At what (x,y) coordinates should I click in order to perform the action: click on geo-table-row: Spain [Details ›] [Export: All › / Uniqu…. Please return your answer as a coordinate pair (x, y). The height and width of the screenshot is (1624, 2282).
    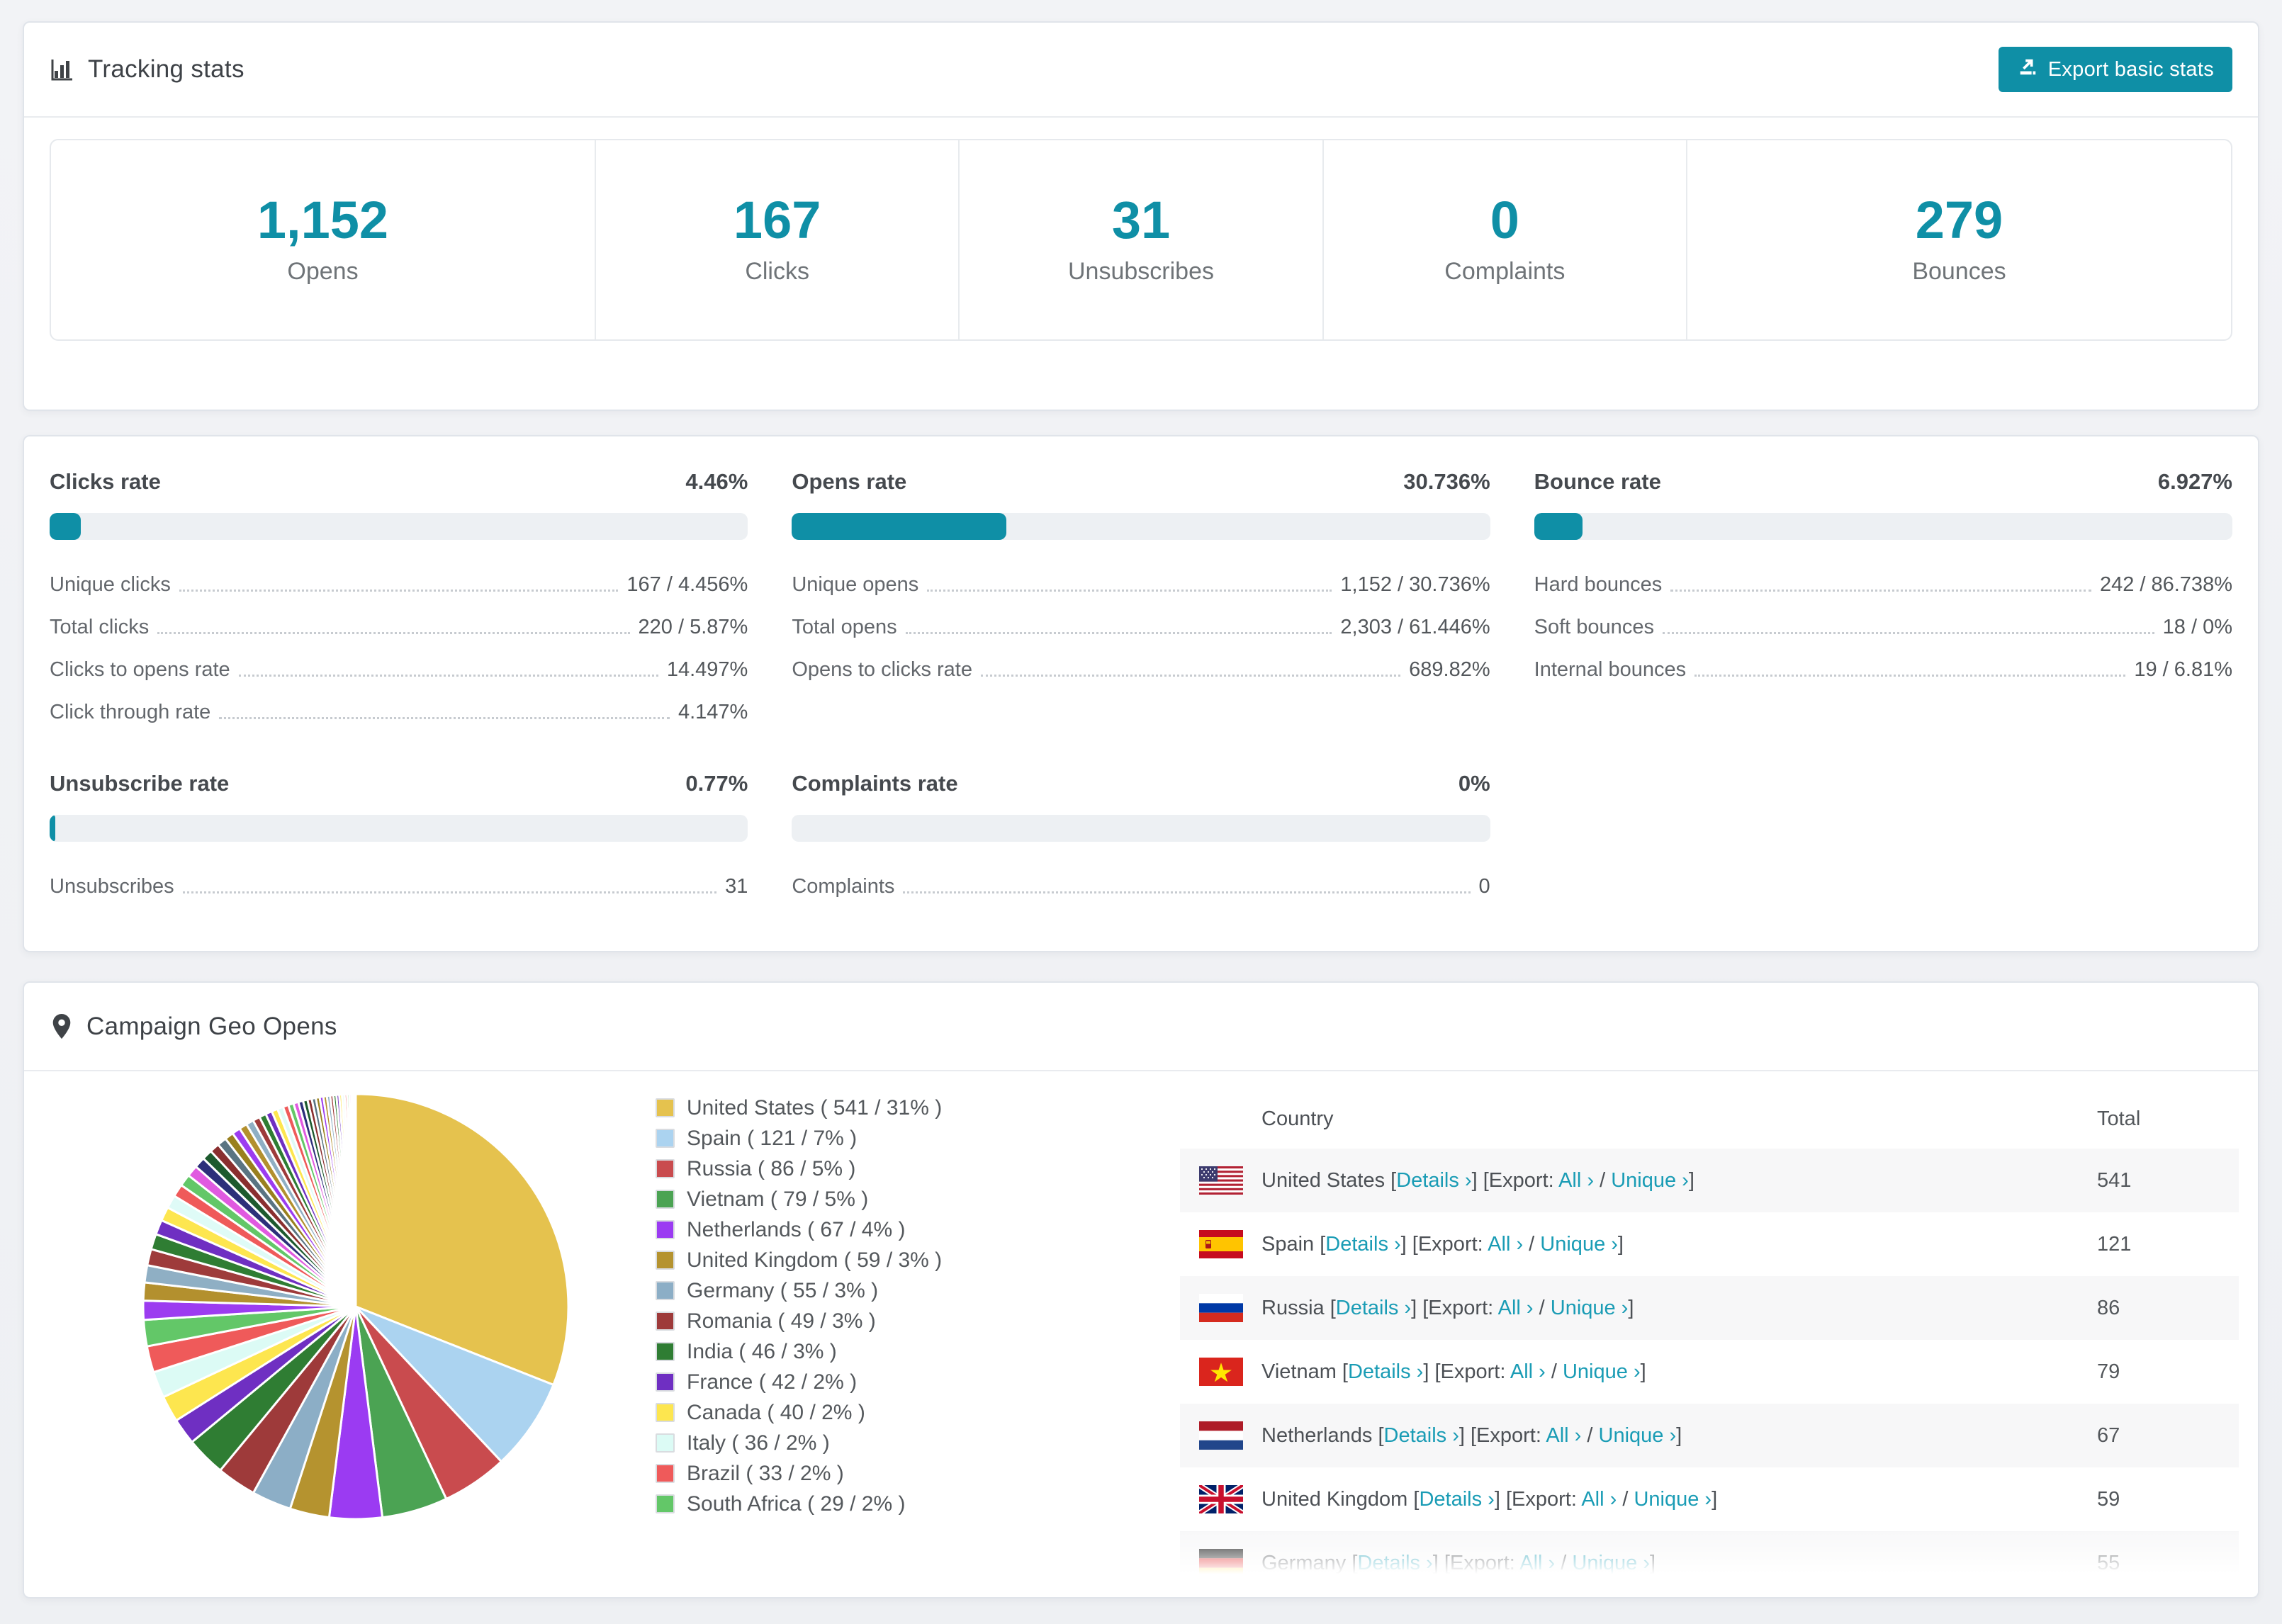
    Looking at the image, I should click on (1709, 1244).